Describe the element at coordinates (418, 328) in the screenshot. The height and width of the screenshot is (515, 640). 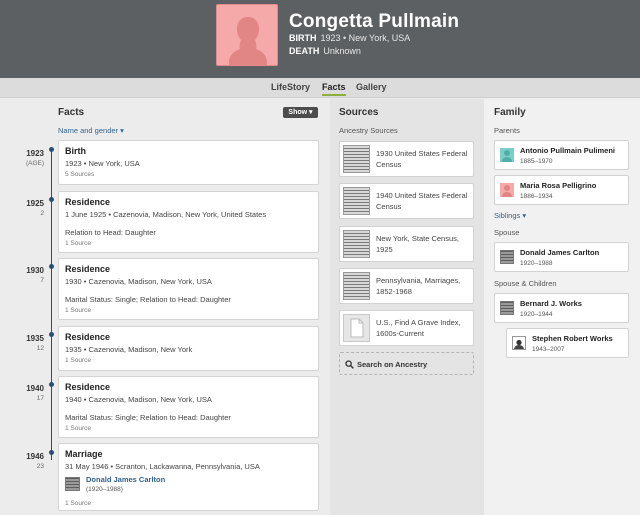
I see `source-title: U.S., Find A Grave Index, 1600s-Current` at that location.